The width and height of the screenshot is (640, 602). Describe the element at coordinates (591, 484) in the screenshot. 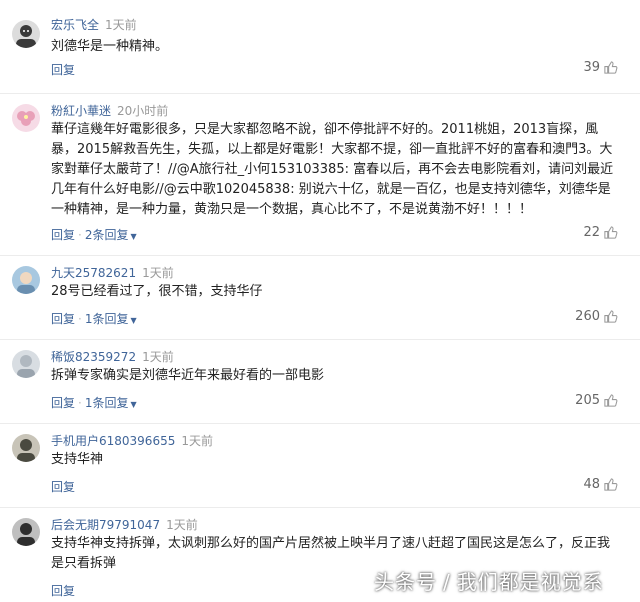

I see `like-count: 48` at that location.